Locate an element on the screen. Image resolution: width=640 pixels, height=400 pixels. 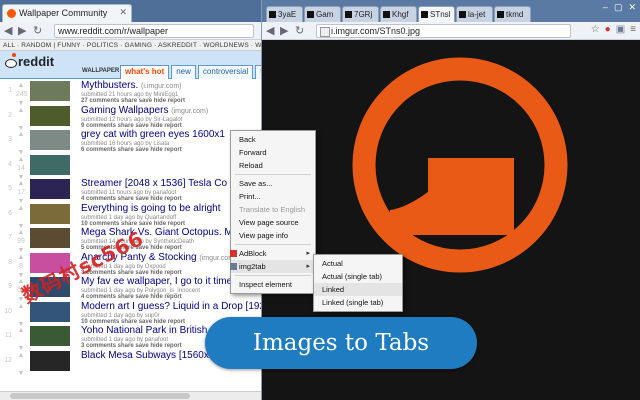
browser-tab: 7GRj is located at coordinates (360, 14).